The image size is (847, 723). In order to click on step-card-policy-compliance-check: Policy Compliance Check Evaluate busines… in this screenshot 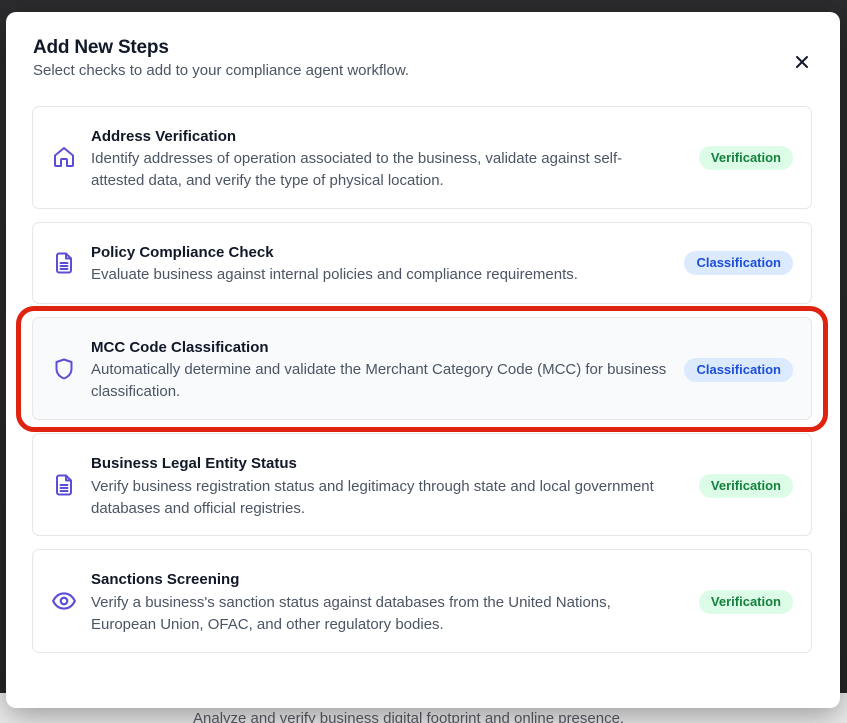, I will do `click(422, 263)`.